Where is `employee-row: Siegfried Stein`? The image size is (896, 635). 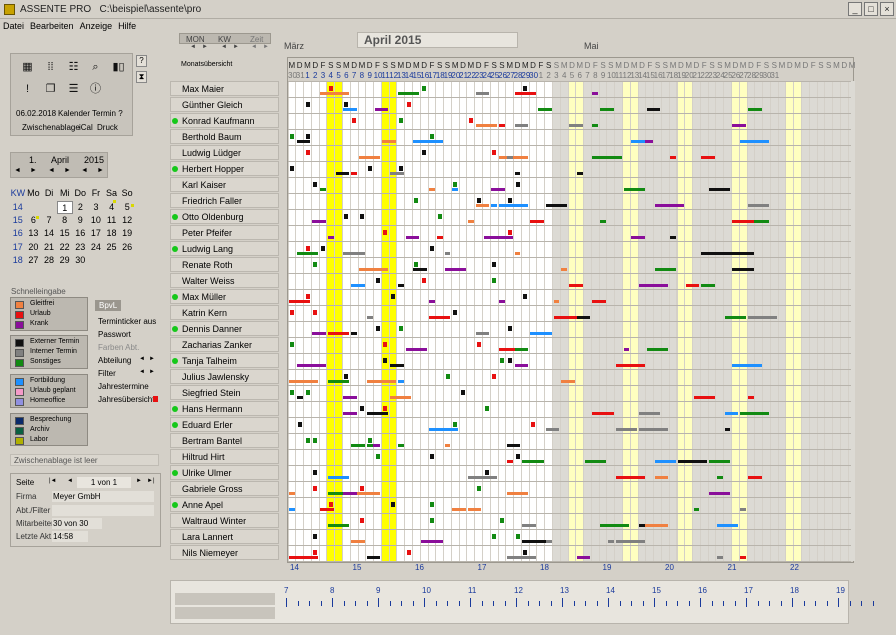
employee-row: Siegfried Stein is located at coordinates (224, 392).